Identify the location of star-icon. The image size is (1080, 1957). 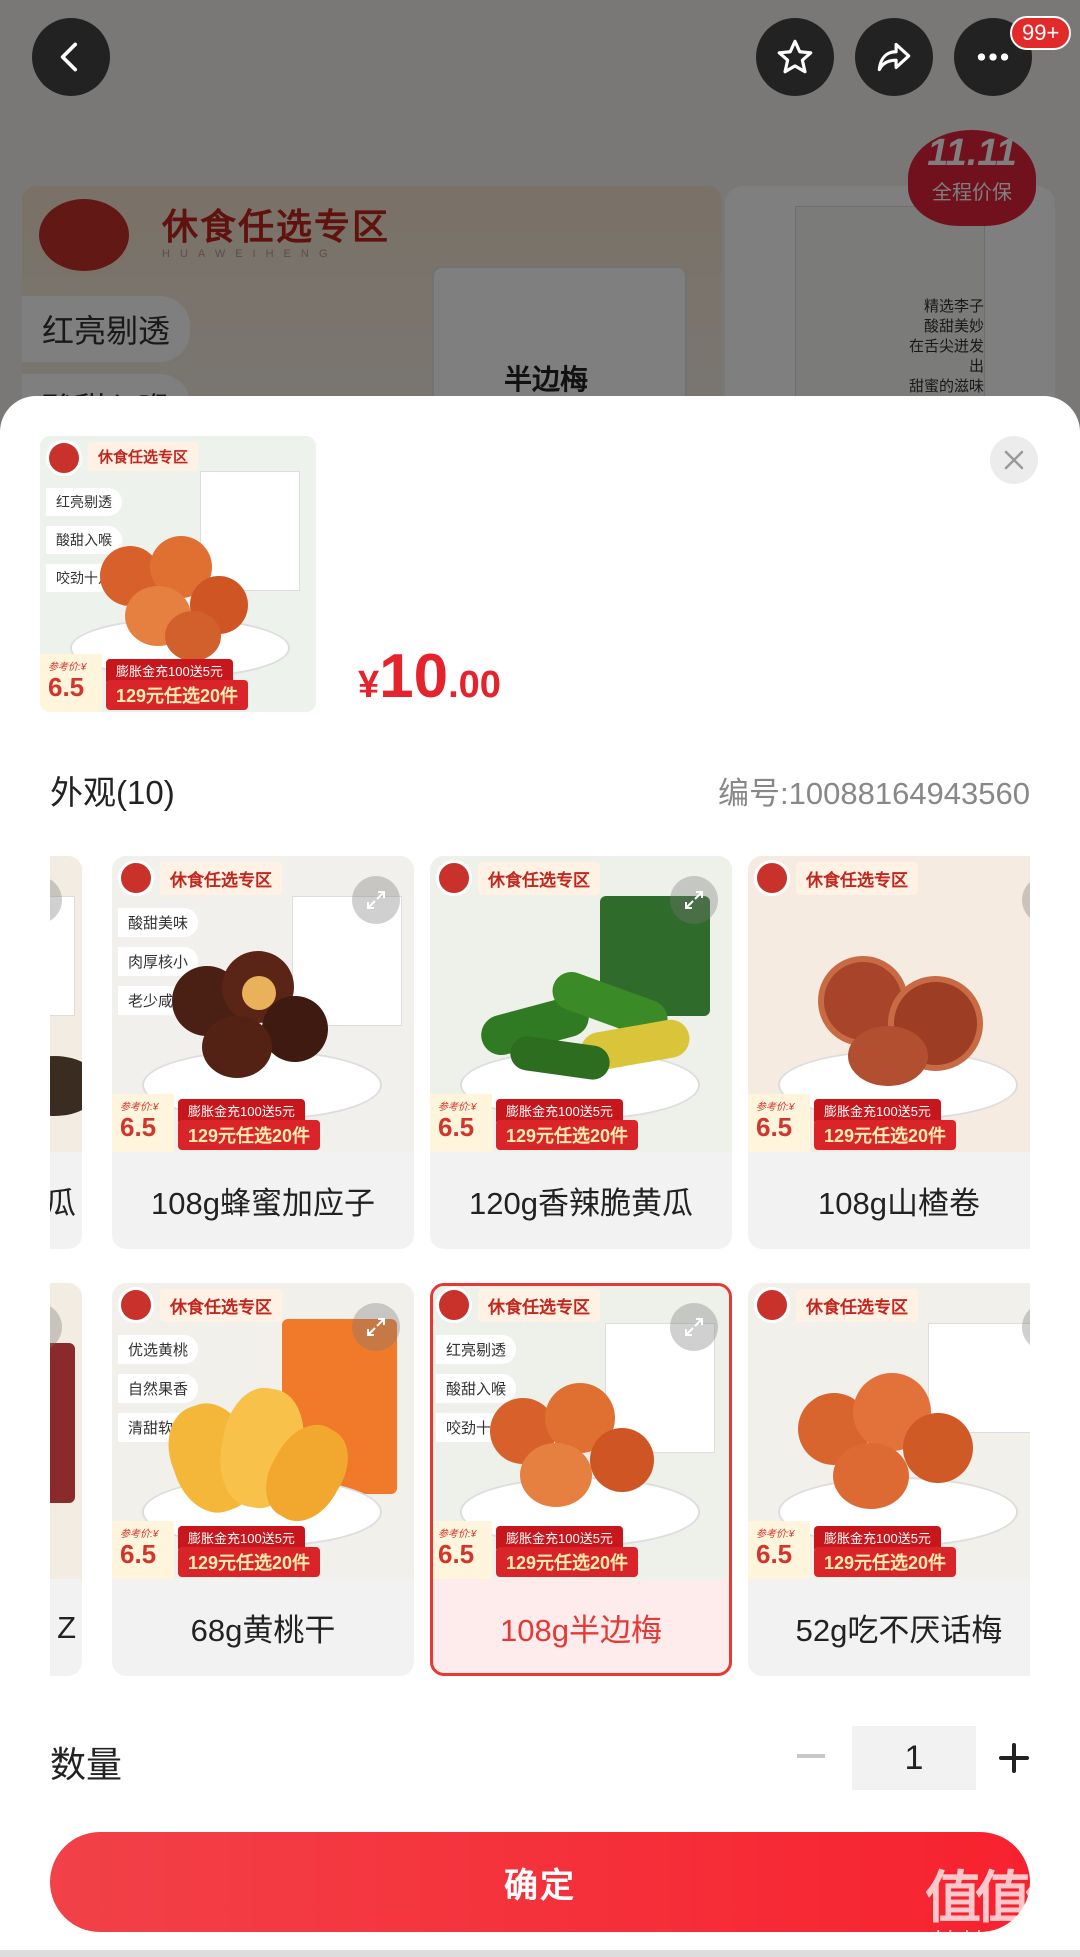
(795, 56).